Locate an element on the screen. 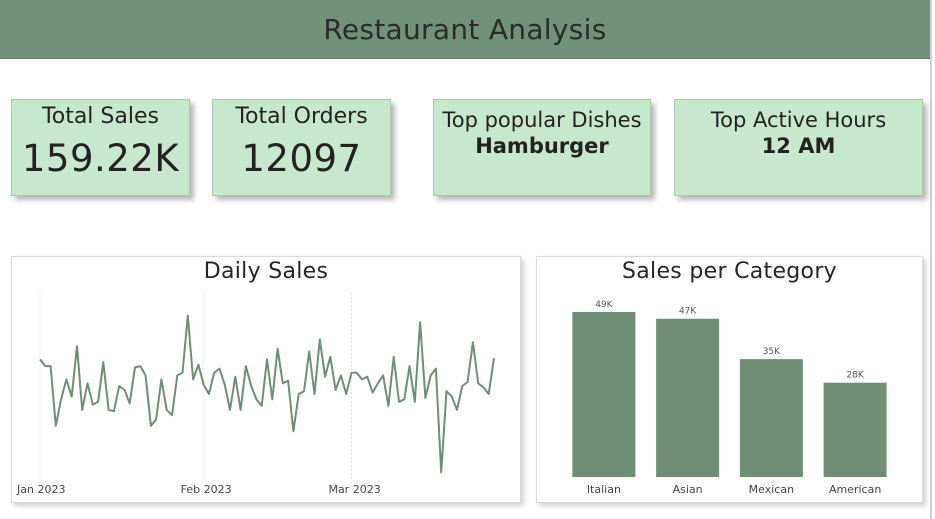 This screenshot has height=519, width=935. x-tick-label: Asian is located at coordinates (688, 489).